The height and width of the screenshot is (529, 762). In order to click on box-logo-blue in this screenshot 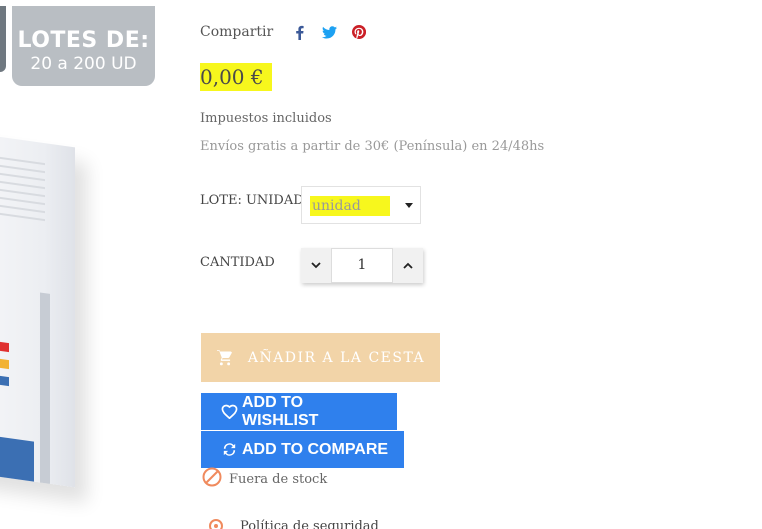, I will do `click(4, 381)`.